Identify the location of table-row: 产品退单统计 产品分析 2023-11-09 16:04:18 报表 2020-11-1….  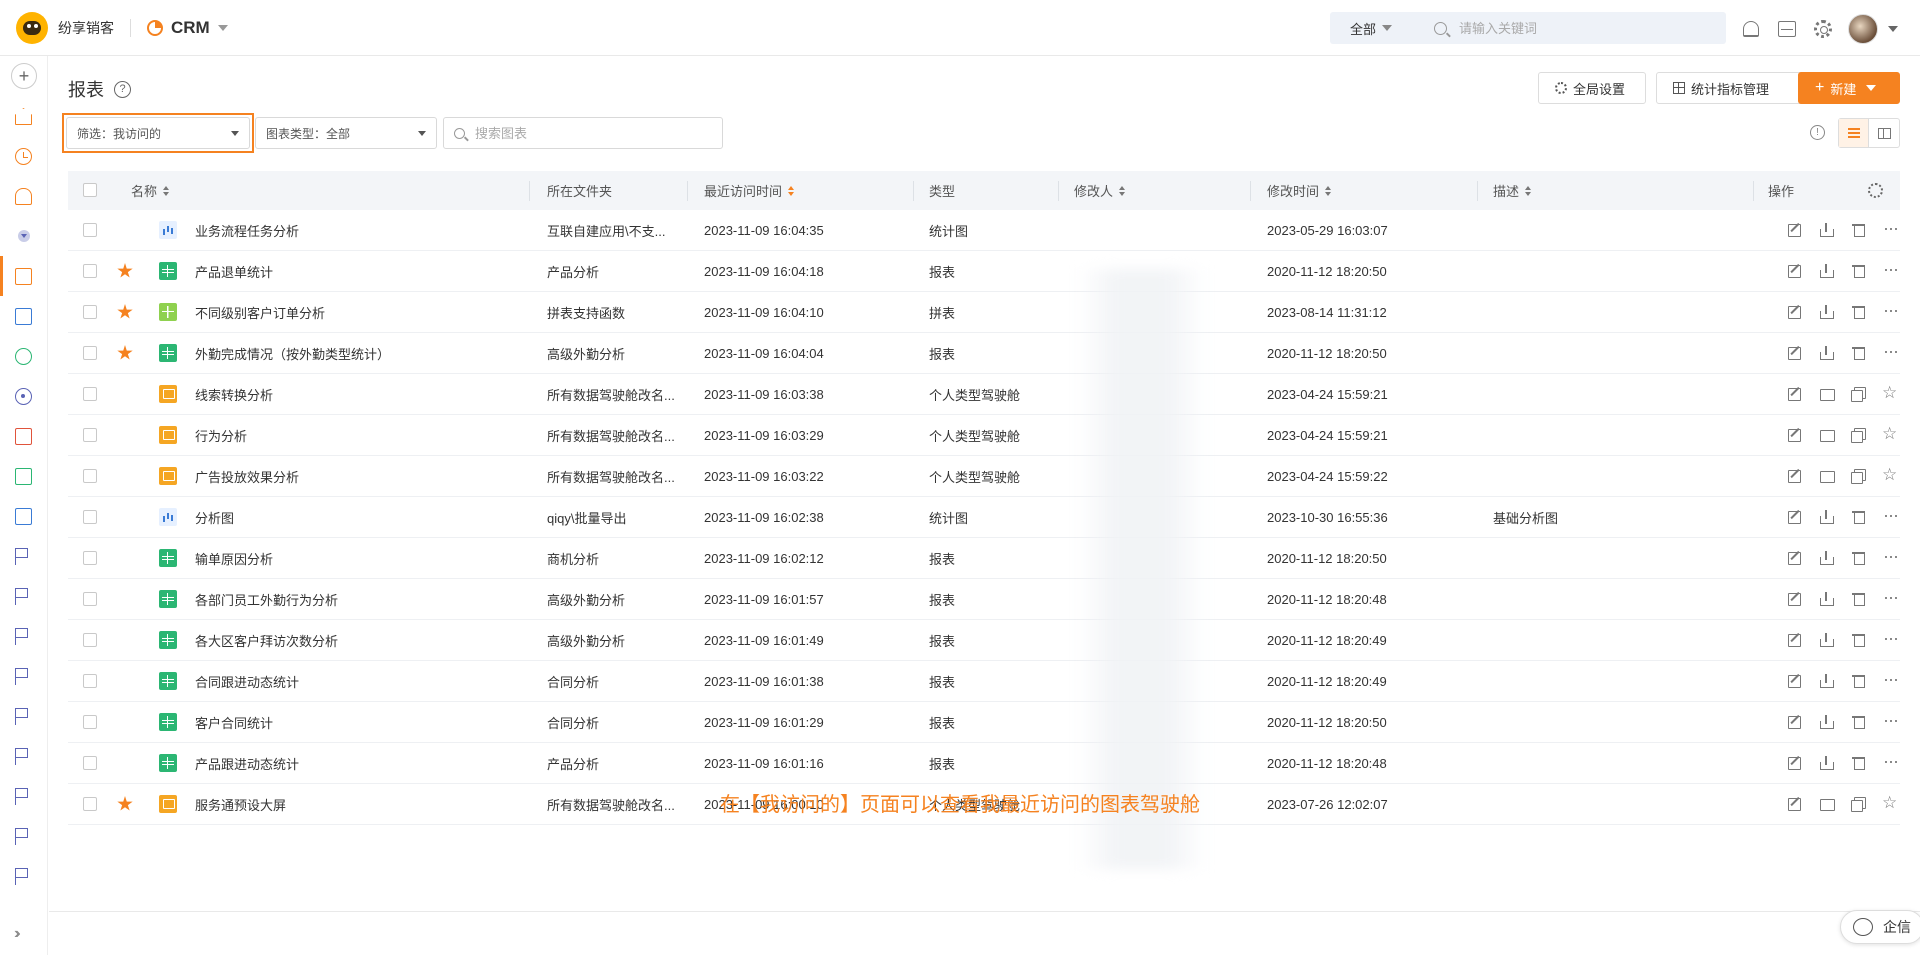
(984, 271).